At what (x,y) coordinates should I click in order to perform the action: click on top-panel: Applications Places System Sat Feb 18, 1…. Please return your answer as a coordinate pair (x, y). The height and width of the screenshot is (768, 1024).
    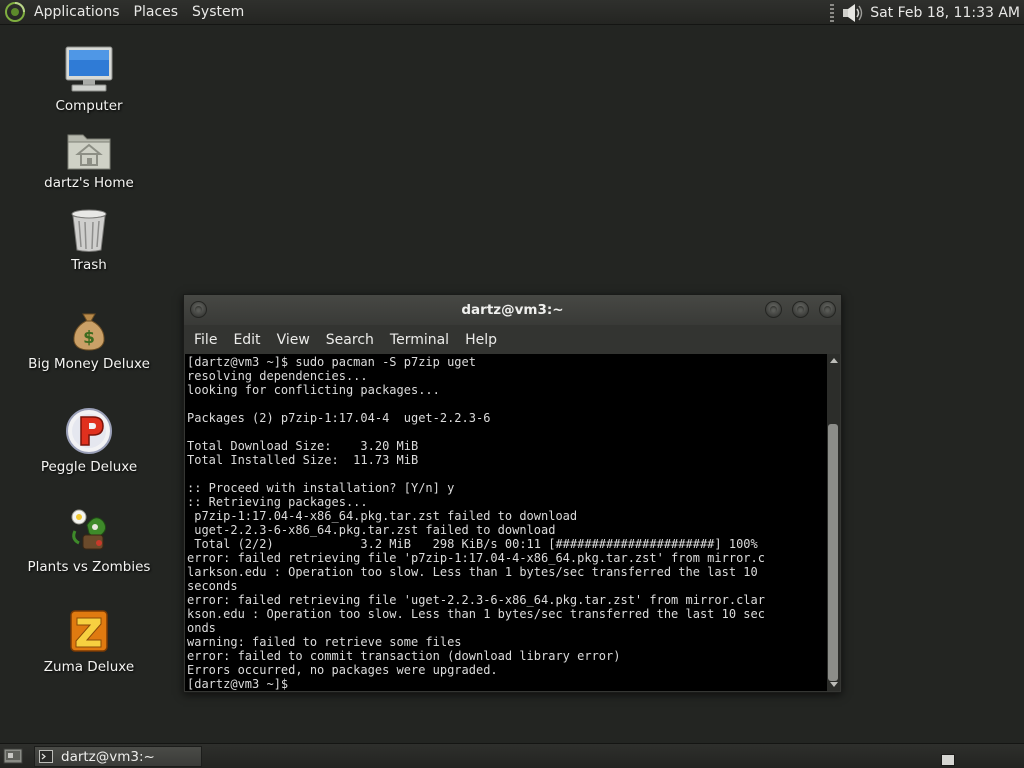
    Looking at the image, I should click on (512, 12).